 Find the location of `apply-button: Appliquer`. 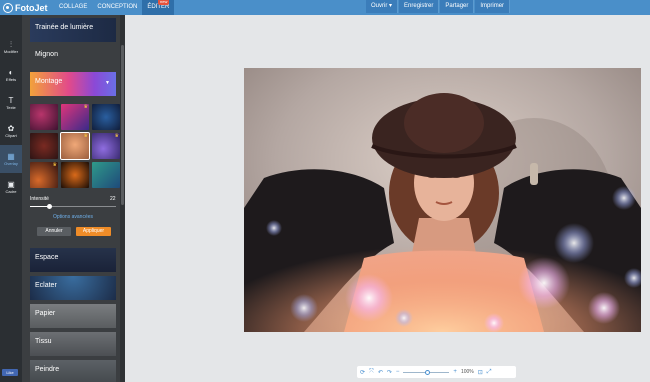

apply-button: Appliquer is located at coordinates (93, 231).